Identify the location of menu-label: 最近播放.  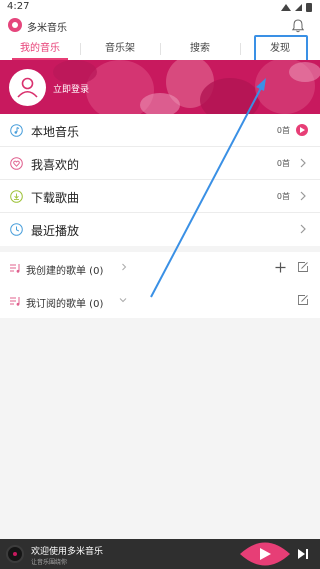
(55, 231).